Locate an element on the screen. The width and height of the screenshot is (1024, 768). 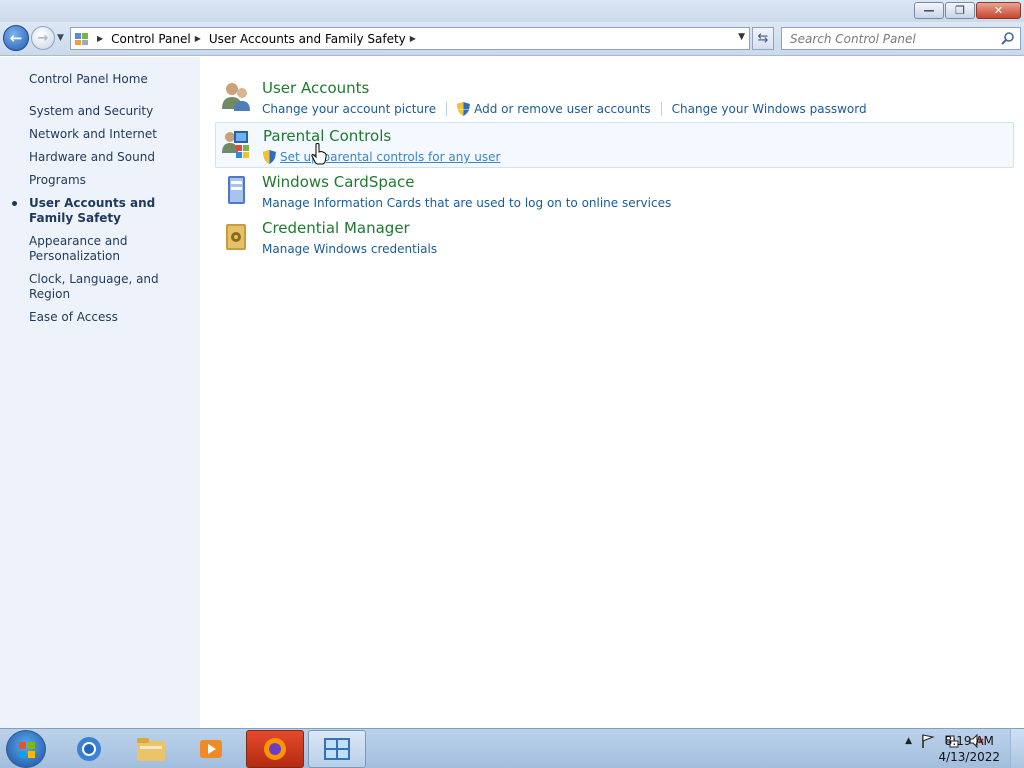
control-panel-icon is located at coordinates (337, 749).